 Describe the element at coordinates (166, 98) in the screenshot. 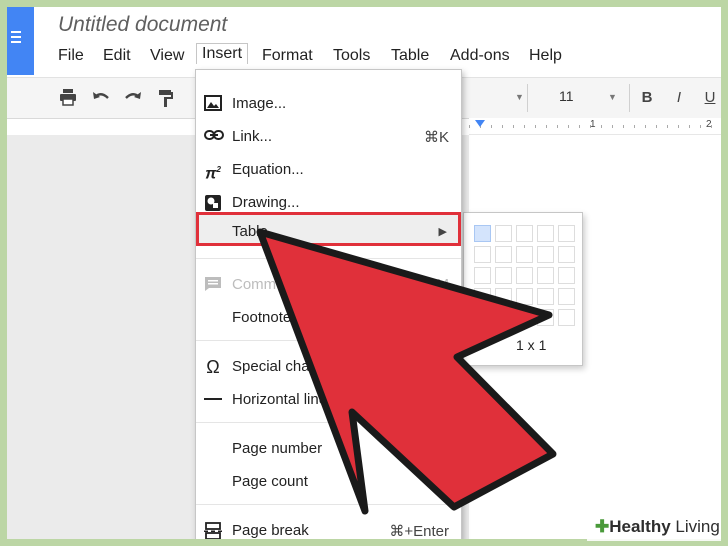

I see `paint-format-icon` at that location.